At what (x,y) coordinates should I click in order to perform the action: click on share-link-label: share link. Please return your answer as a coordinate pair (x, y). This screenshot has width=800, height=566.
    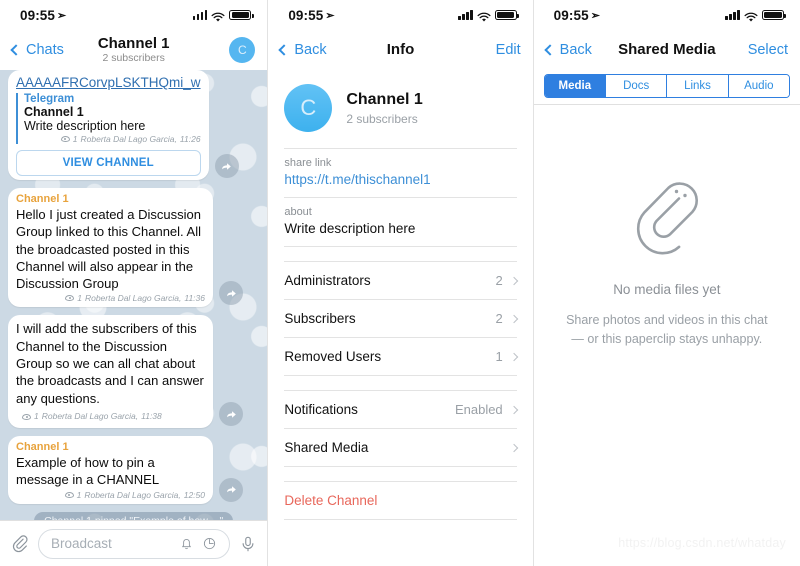
    Looking at the image, I should click on (308, 163).